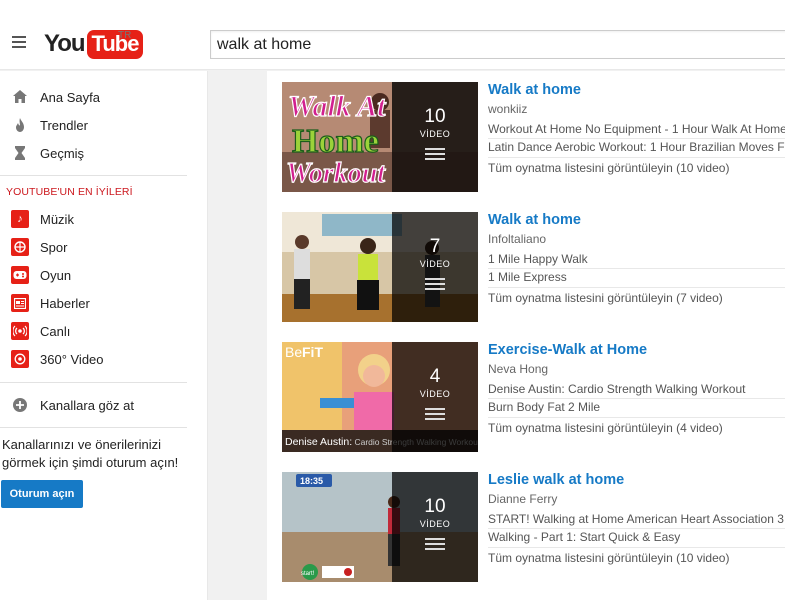 This screenshot has width=785, height=600. Describe the element at coordinates (104, 219) in the screenshot. I see `sidebar-item-music: ♪ Müzik` at that location.